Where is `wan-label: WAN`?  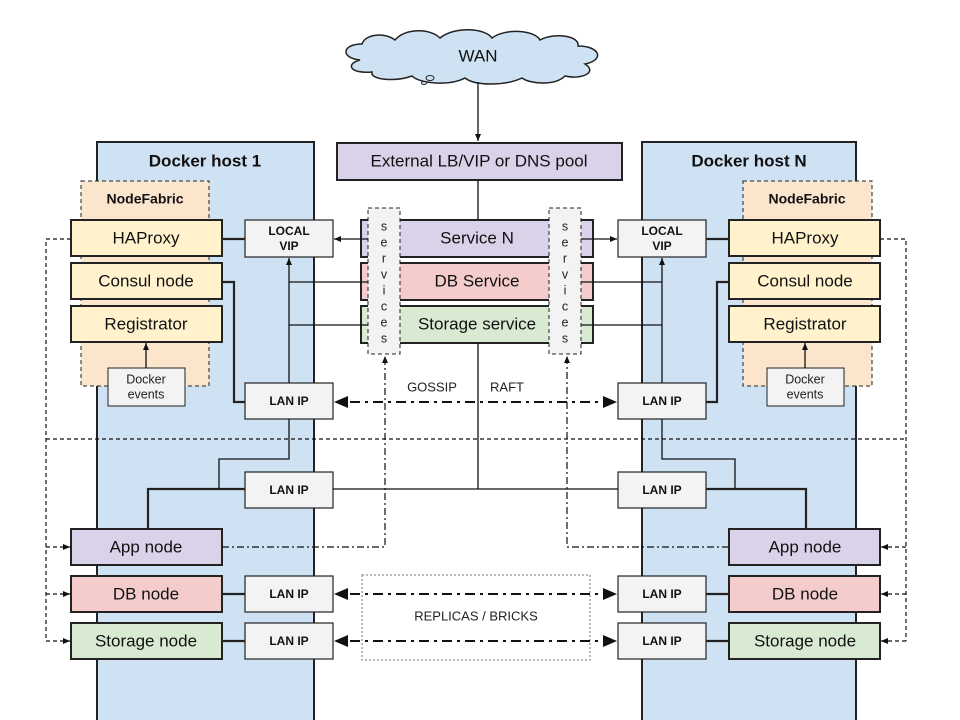 wan-label: WAN is located at coordinates (477, 55).